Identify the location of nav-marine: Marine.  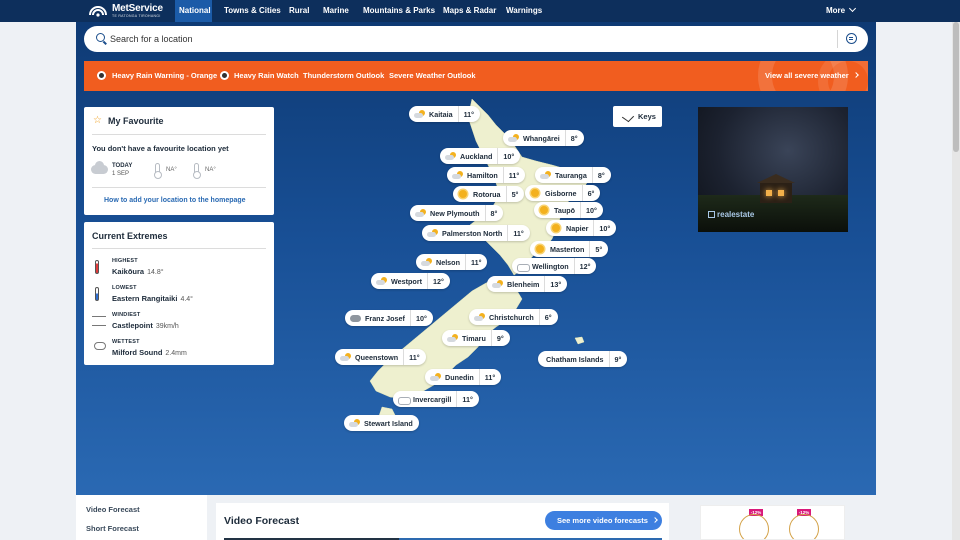
(336, 11).